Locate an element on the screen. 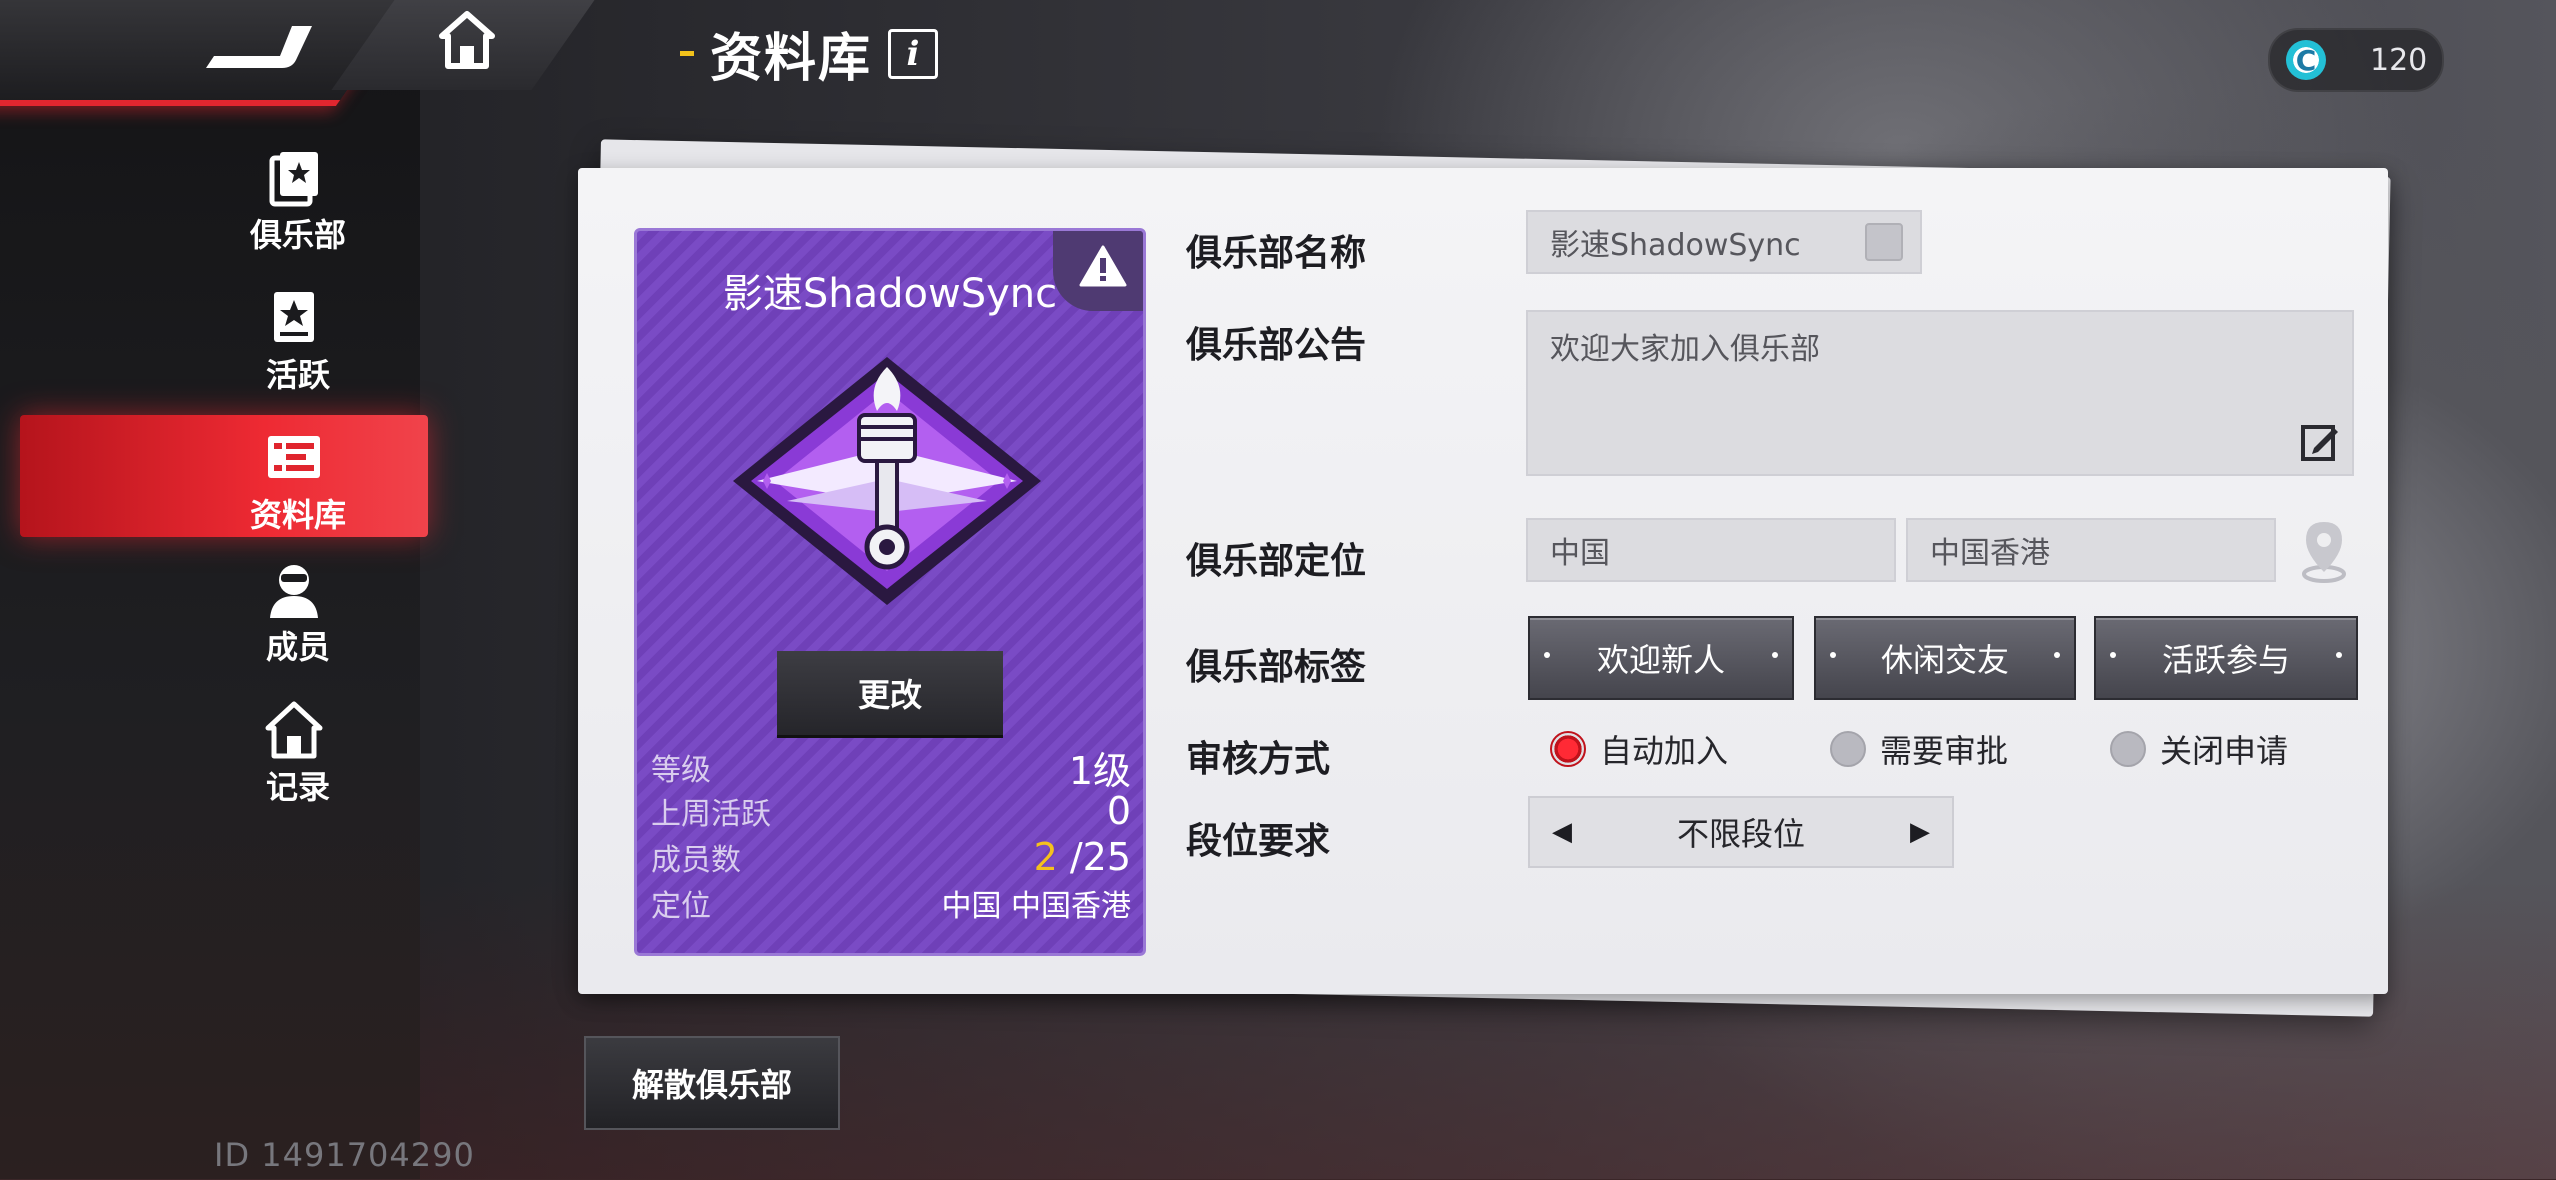 The image size is (2556, 1180). stat-value: 2 /25 is located at coordinates (1082, 857).